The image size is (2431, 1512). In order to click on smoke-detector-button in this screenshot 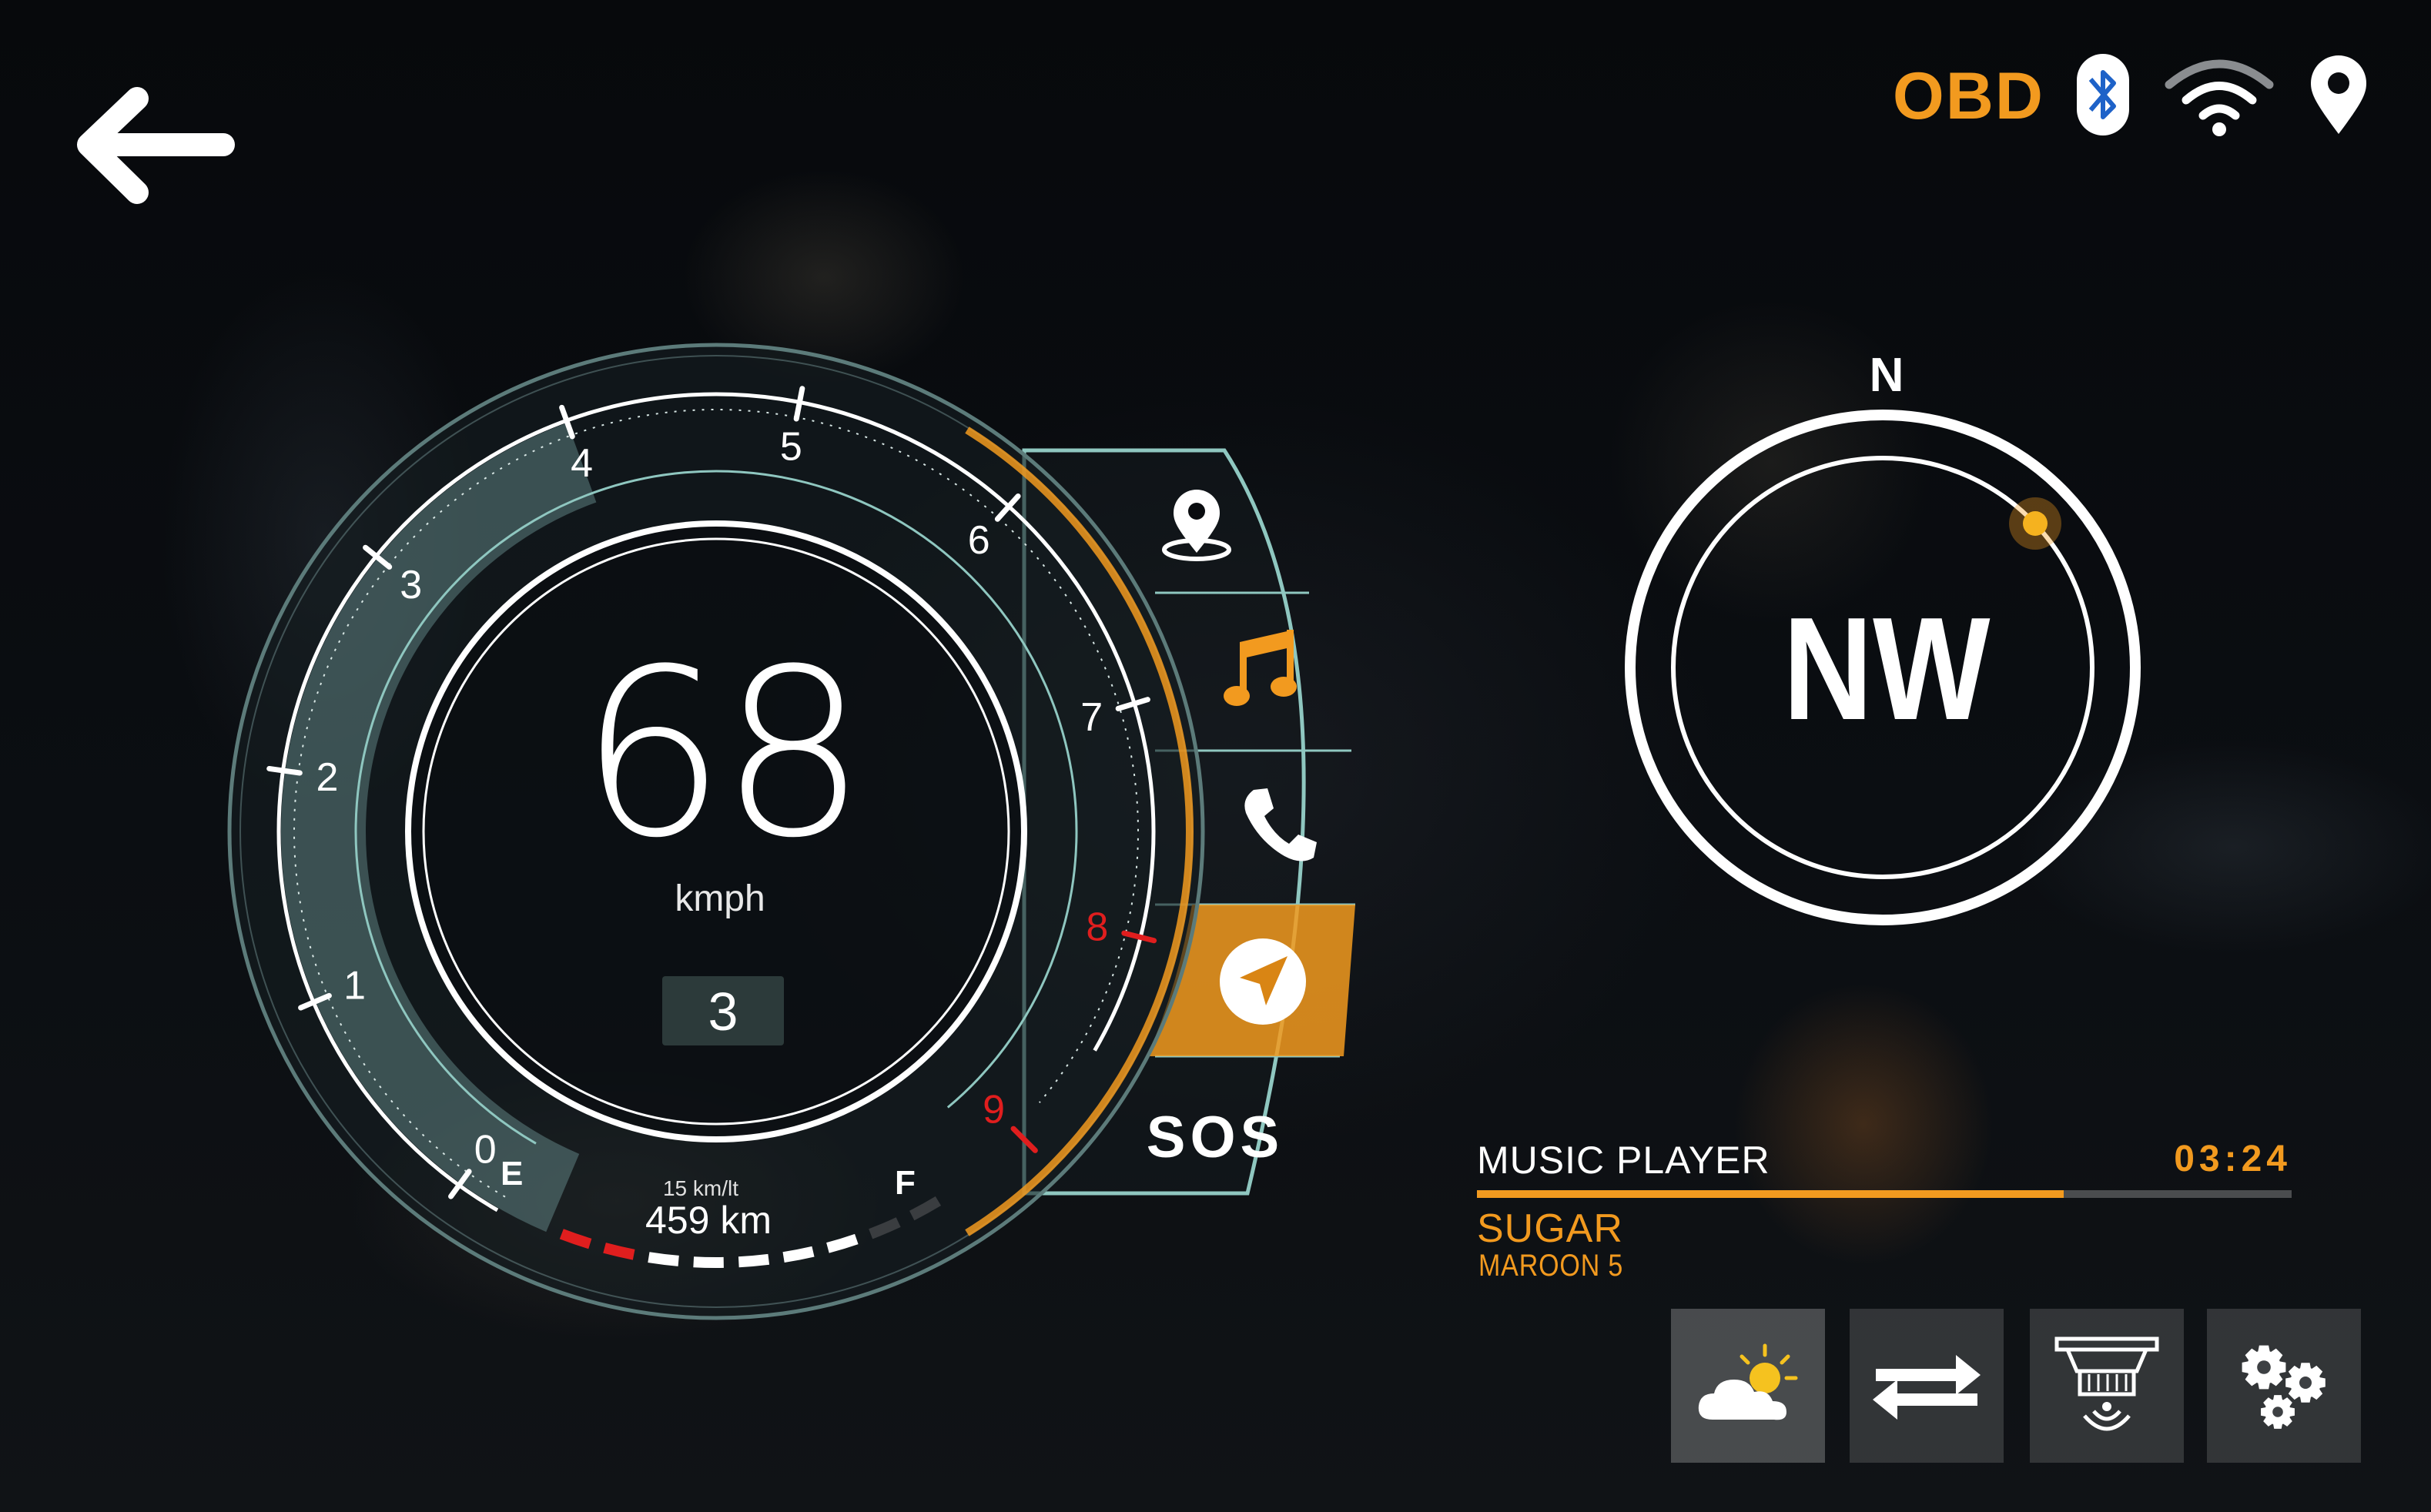, I will do `click(2107, 1386)`.